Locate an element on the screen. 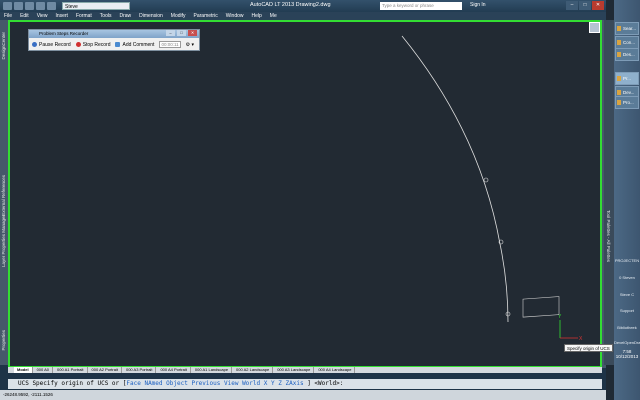 Image resolution: width=640 pixels, height=400 pixels. menu-item-window: Window is located at coordinates (235, 16).